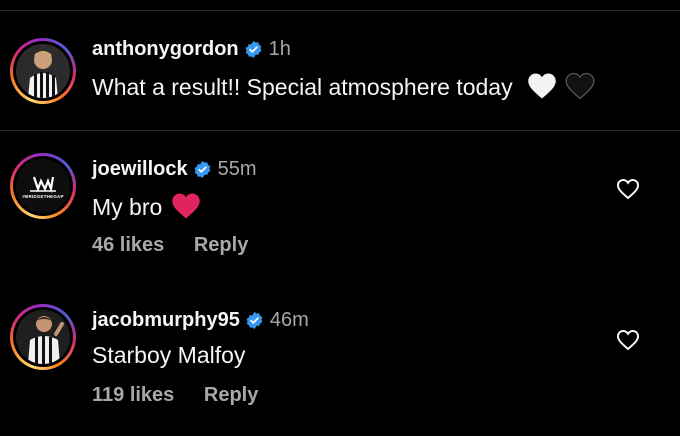 This screenshot has width=680, height=436. What do you see at coordinates (169, 355) in the screenshot?
I see `comment-text: Starboy Malfoy` at bounding box center [169, 355].